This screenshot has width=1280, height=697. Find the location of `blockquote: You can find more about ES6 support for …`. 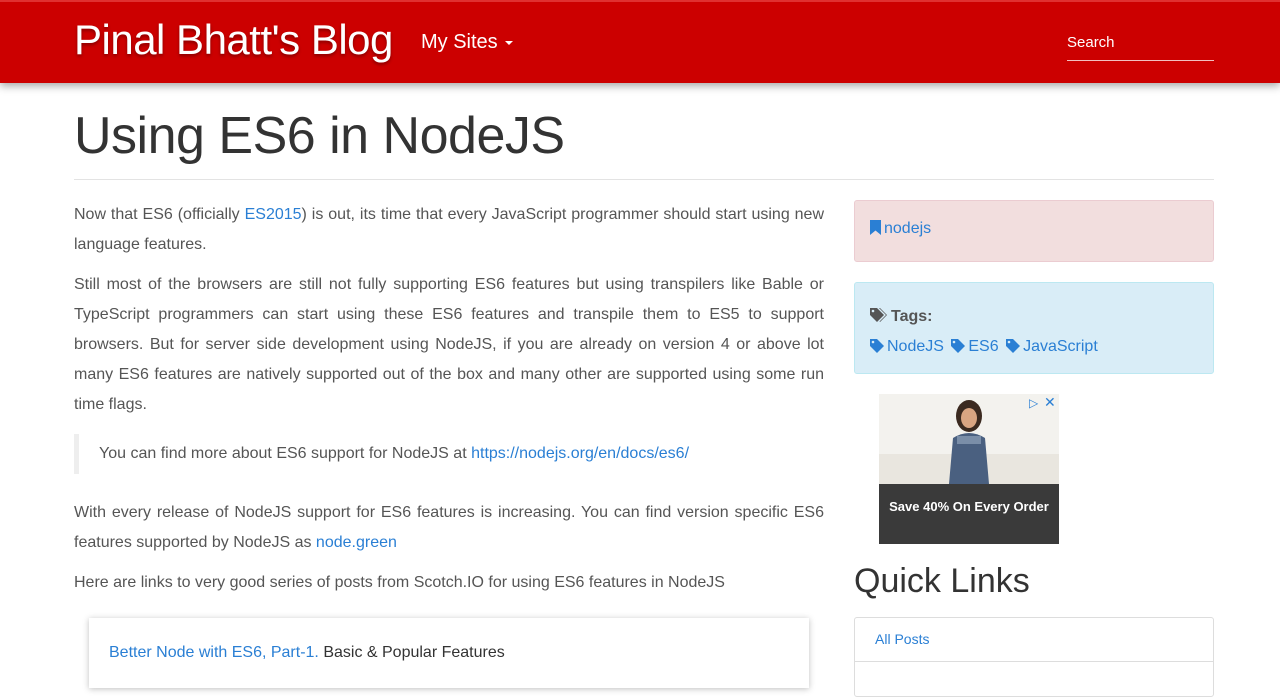

blockquote: You can find more about ES6 support for … is located at coordinates (449, 454).